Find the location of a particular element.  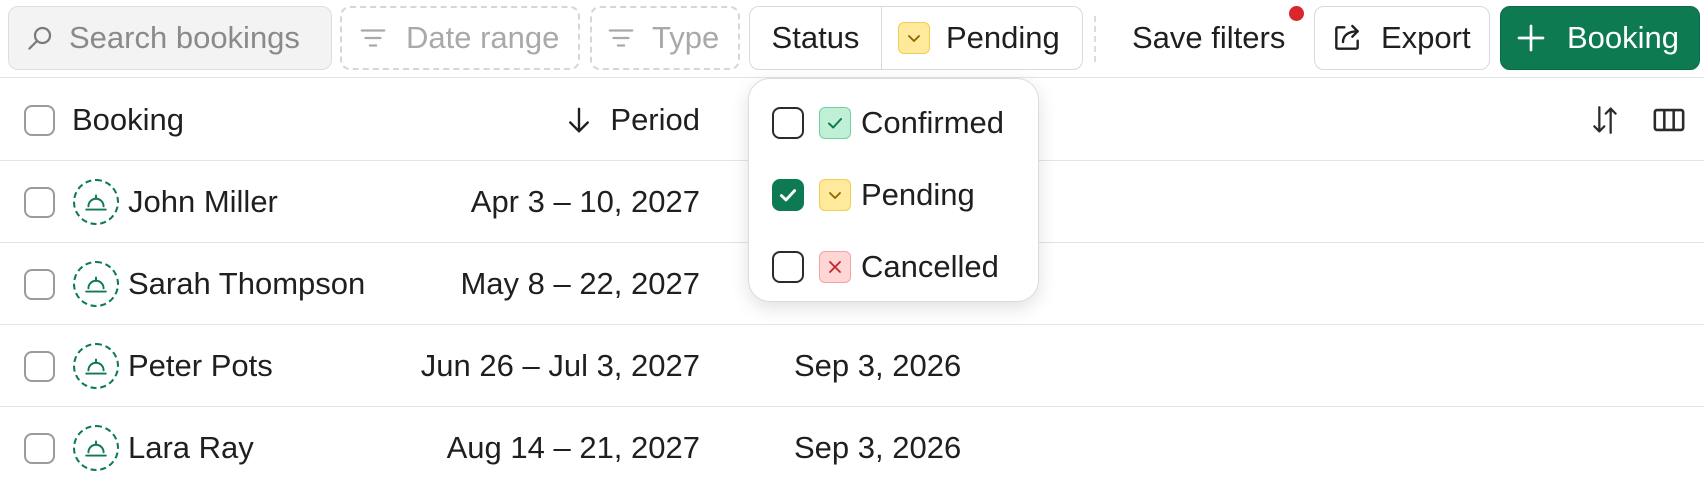

x-icon is located at coordinates (835, 267).